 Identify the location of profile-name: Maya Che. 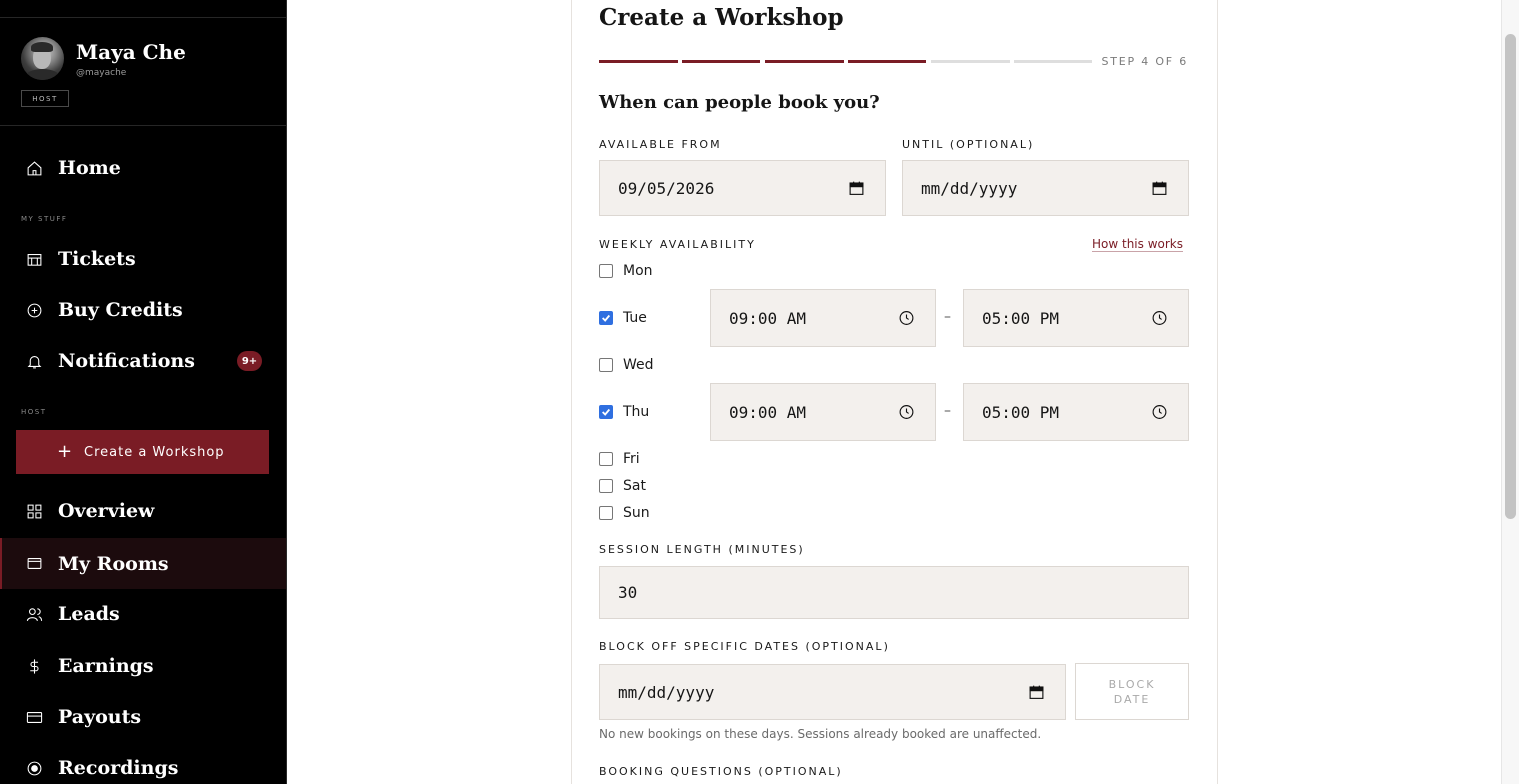
(131, 52).